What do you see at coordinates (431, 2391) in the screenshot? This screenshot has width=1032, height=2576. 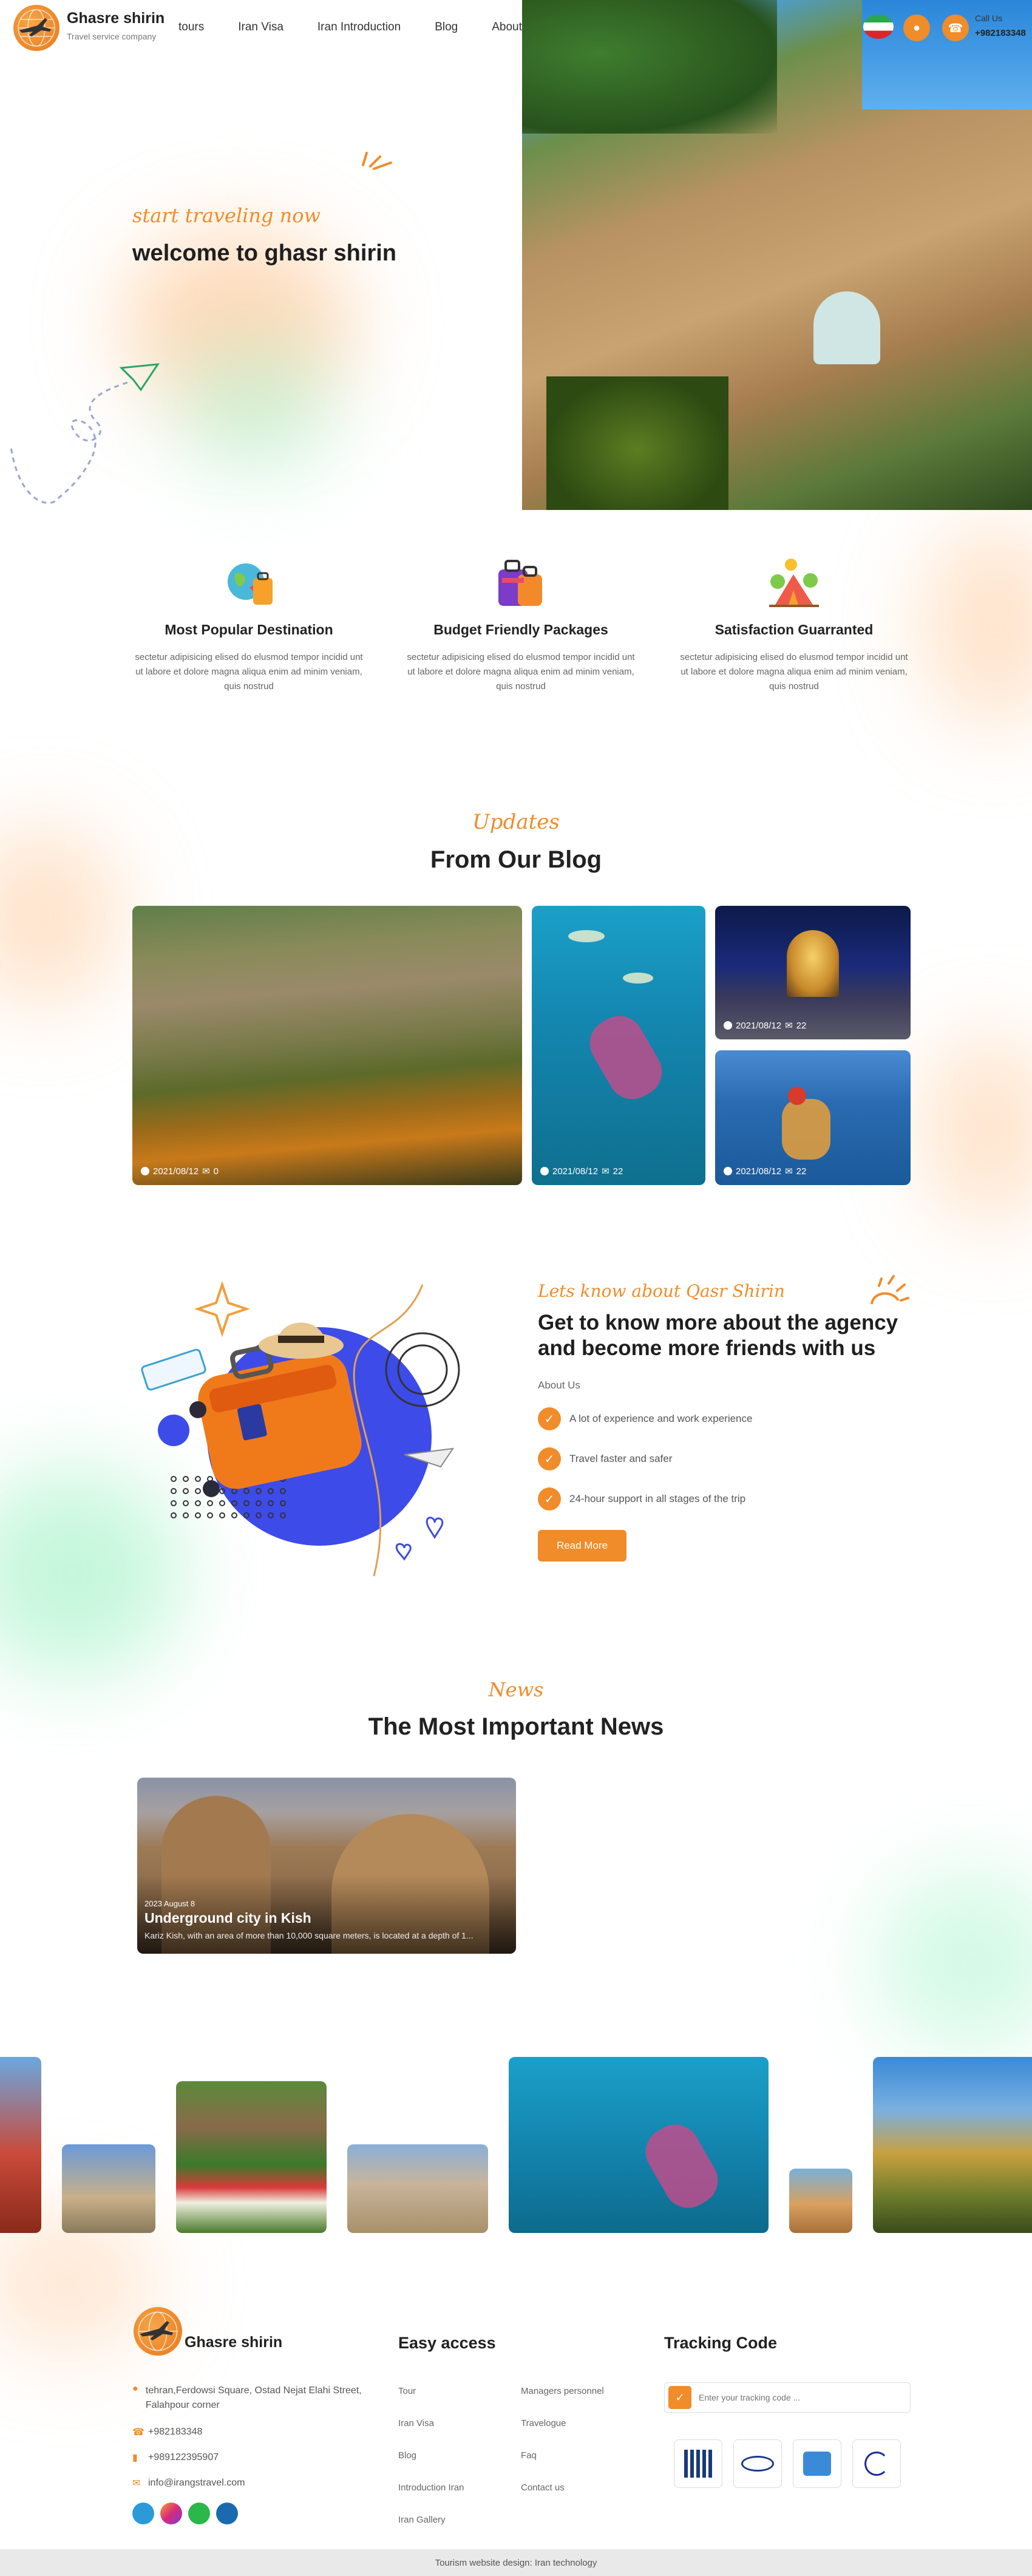 I see `footer-link: Tour` at bounding box center [431, 2391].